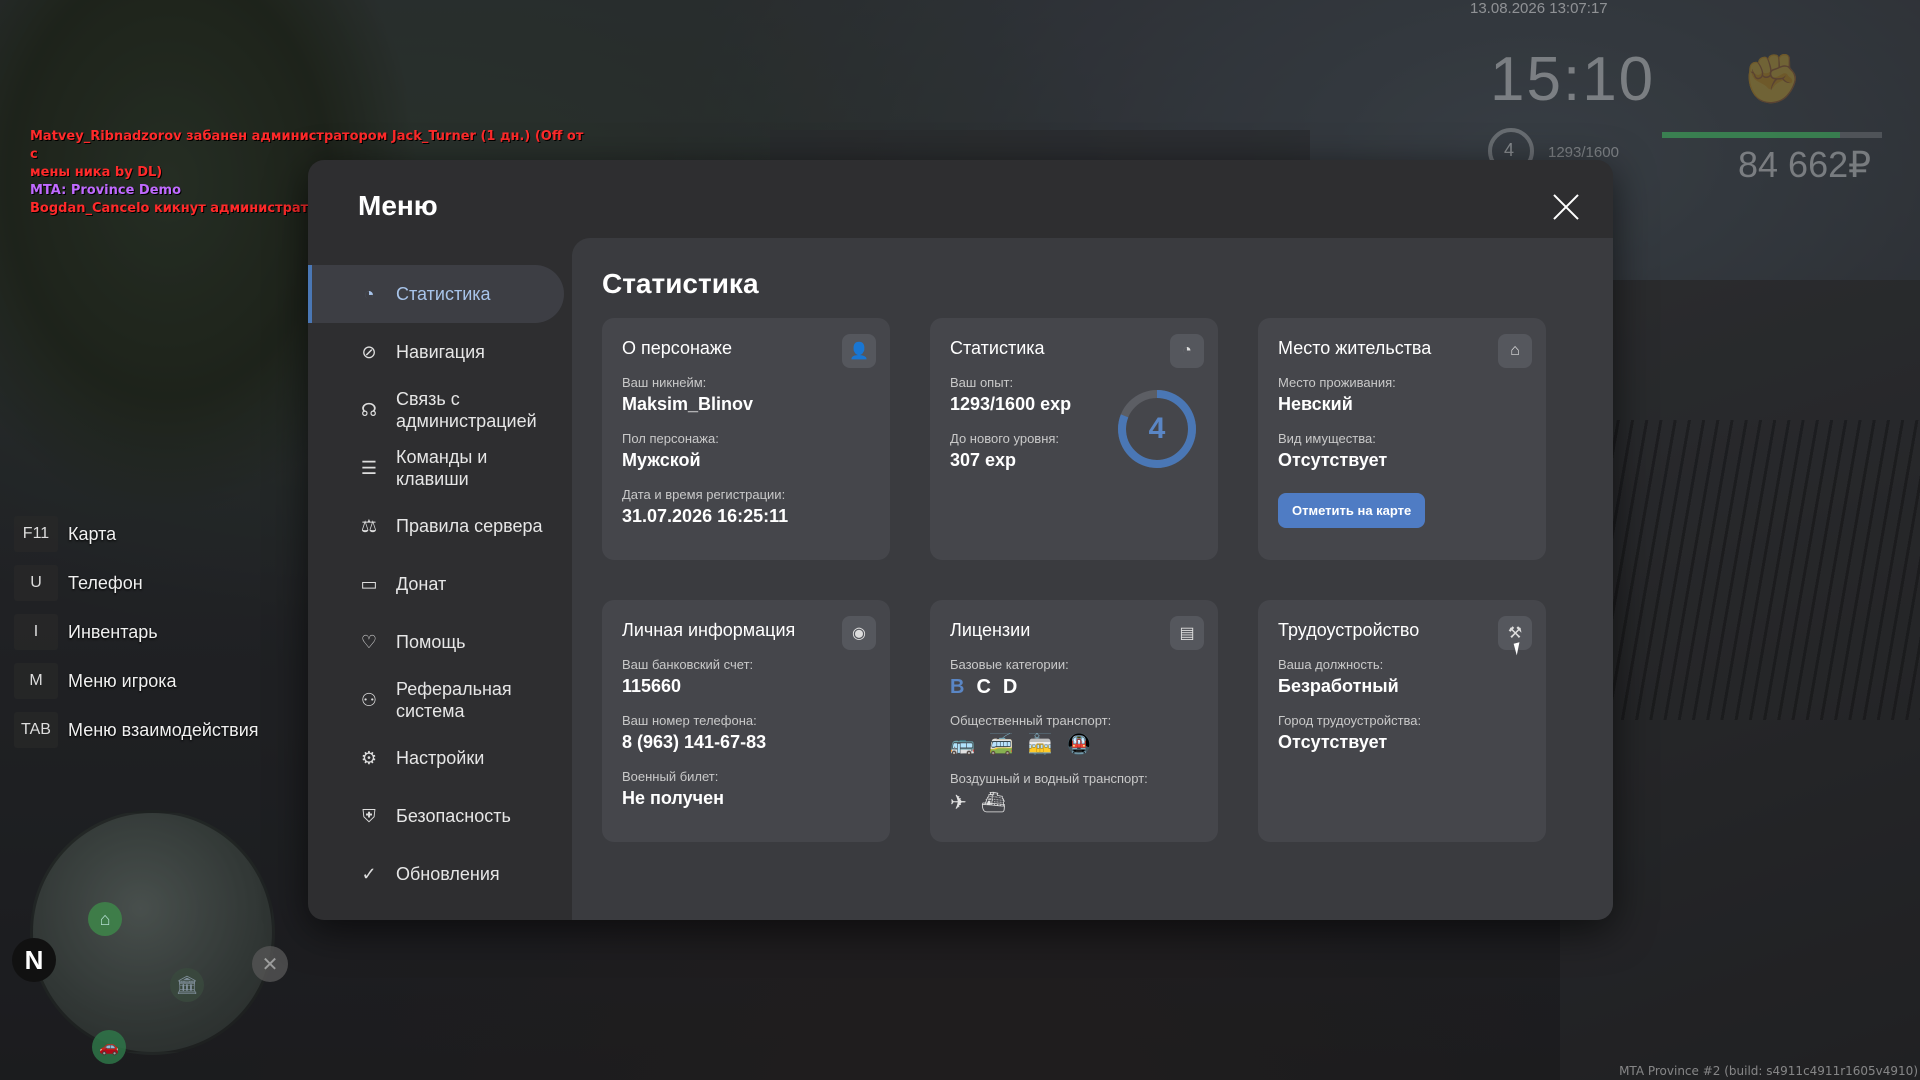 The image size is (1920, 1080). I want to click on bank-icon: 🏛, so click(187, 985).